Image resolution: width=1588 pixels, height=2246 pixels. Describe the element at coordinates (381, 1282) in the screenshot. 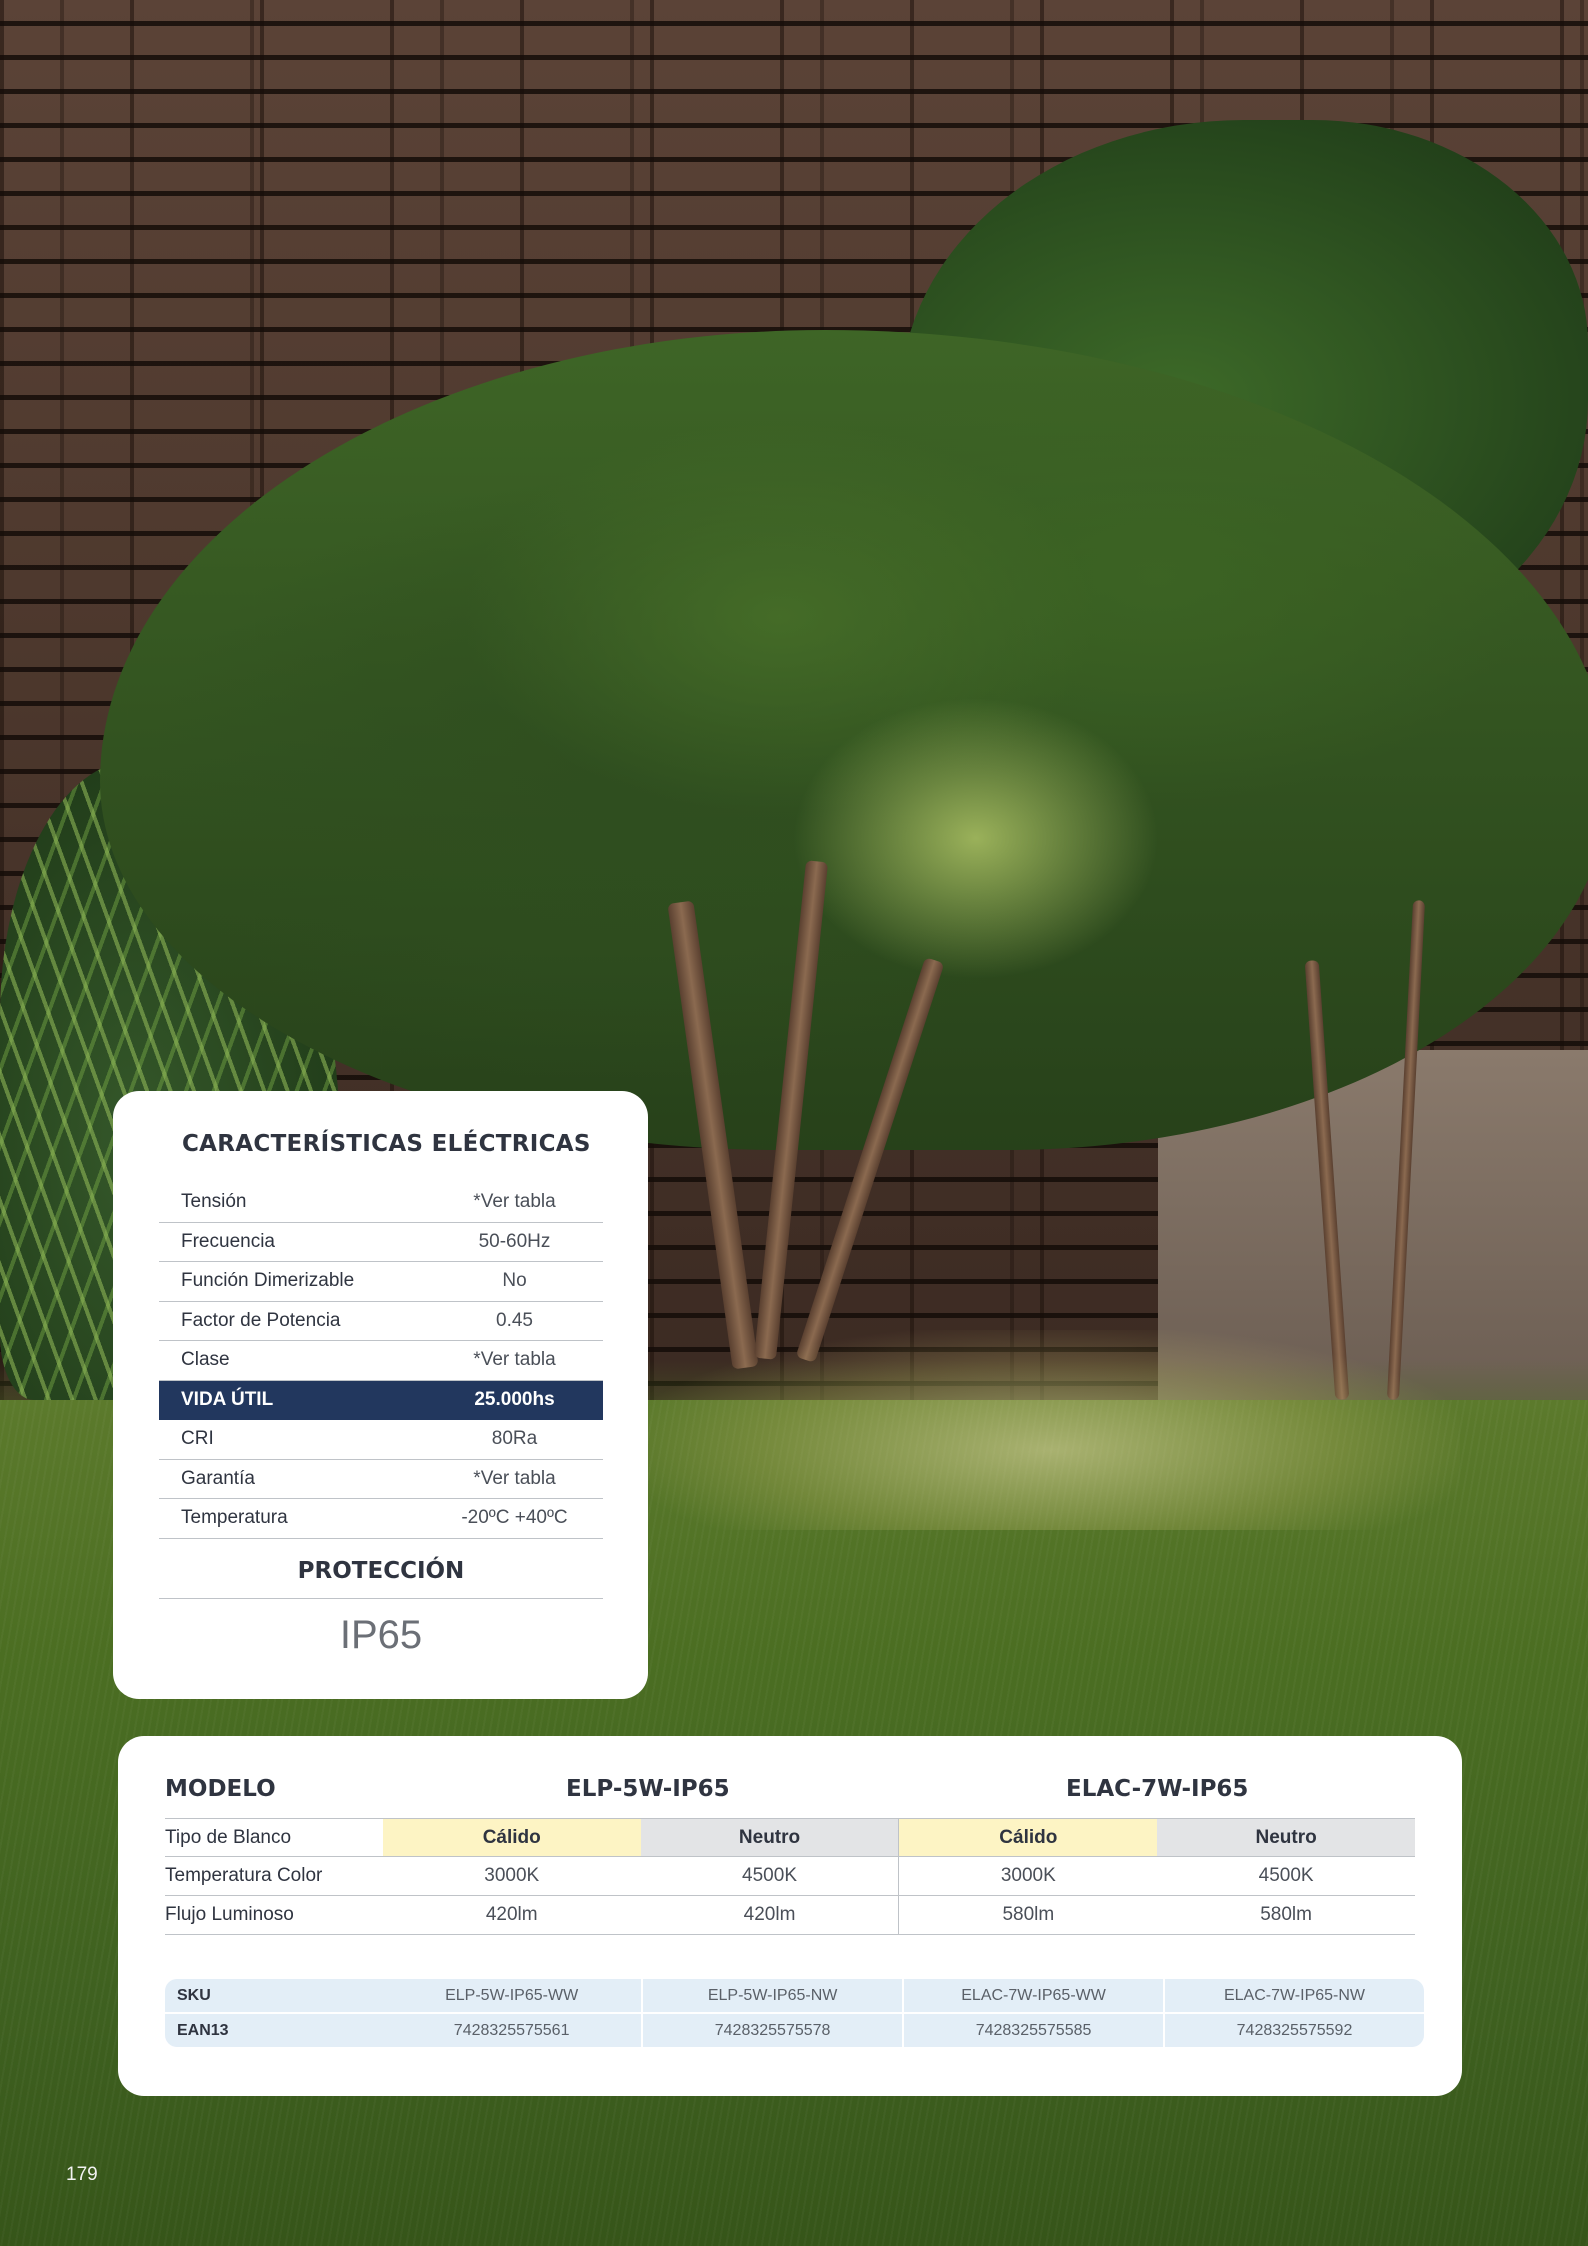

I see `spec-row: Función Dimerizable No` at that location.